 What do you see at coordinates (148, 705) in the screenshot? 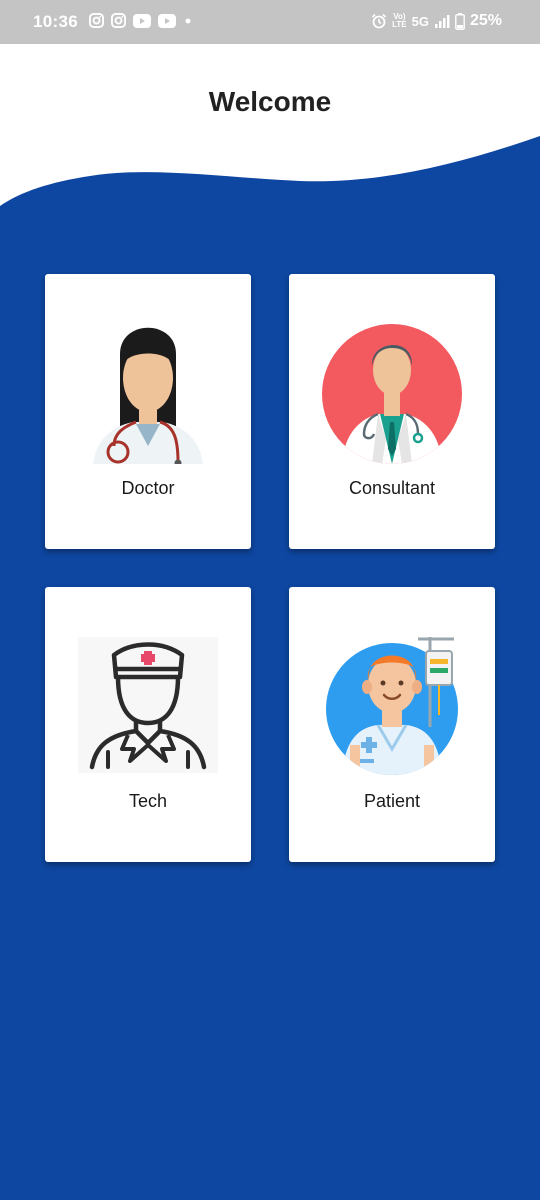
I see `nurse-icon` at bounding box center [148, 705].